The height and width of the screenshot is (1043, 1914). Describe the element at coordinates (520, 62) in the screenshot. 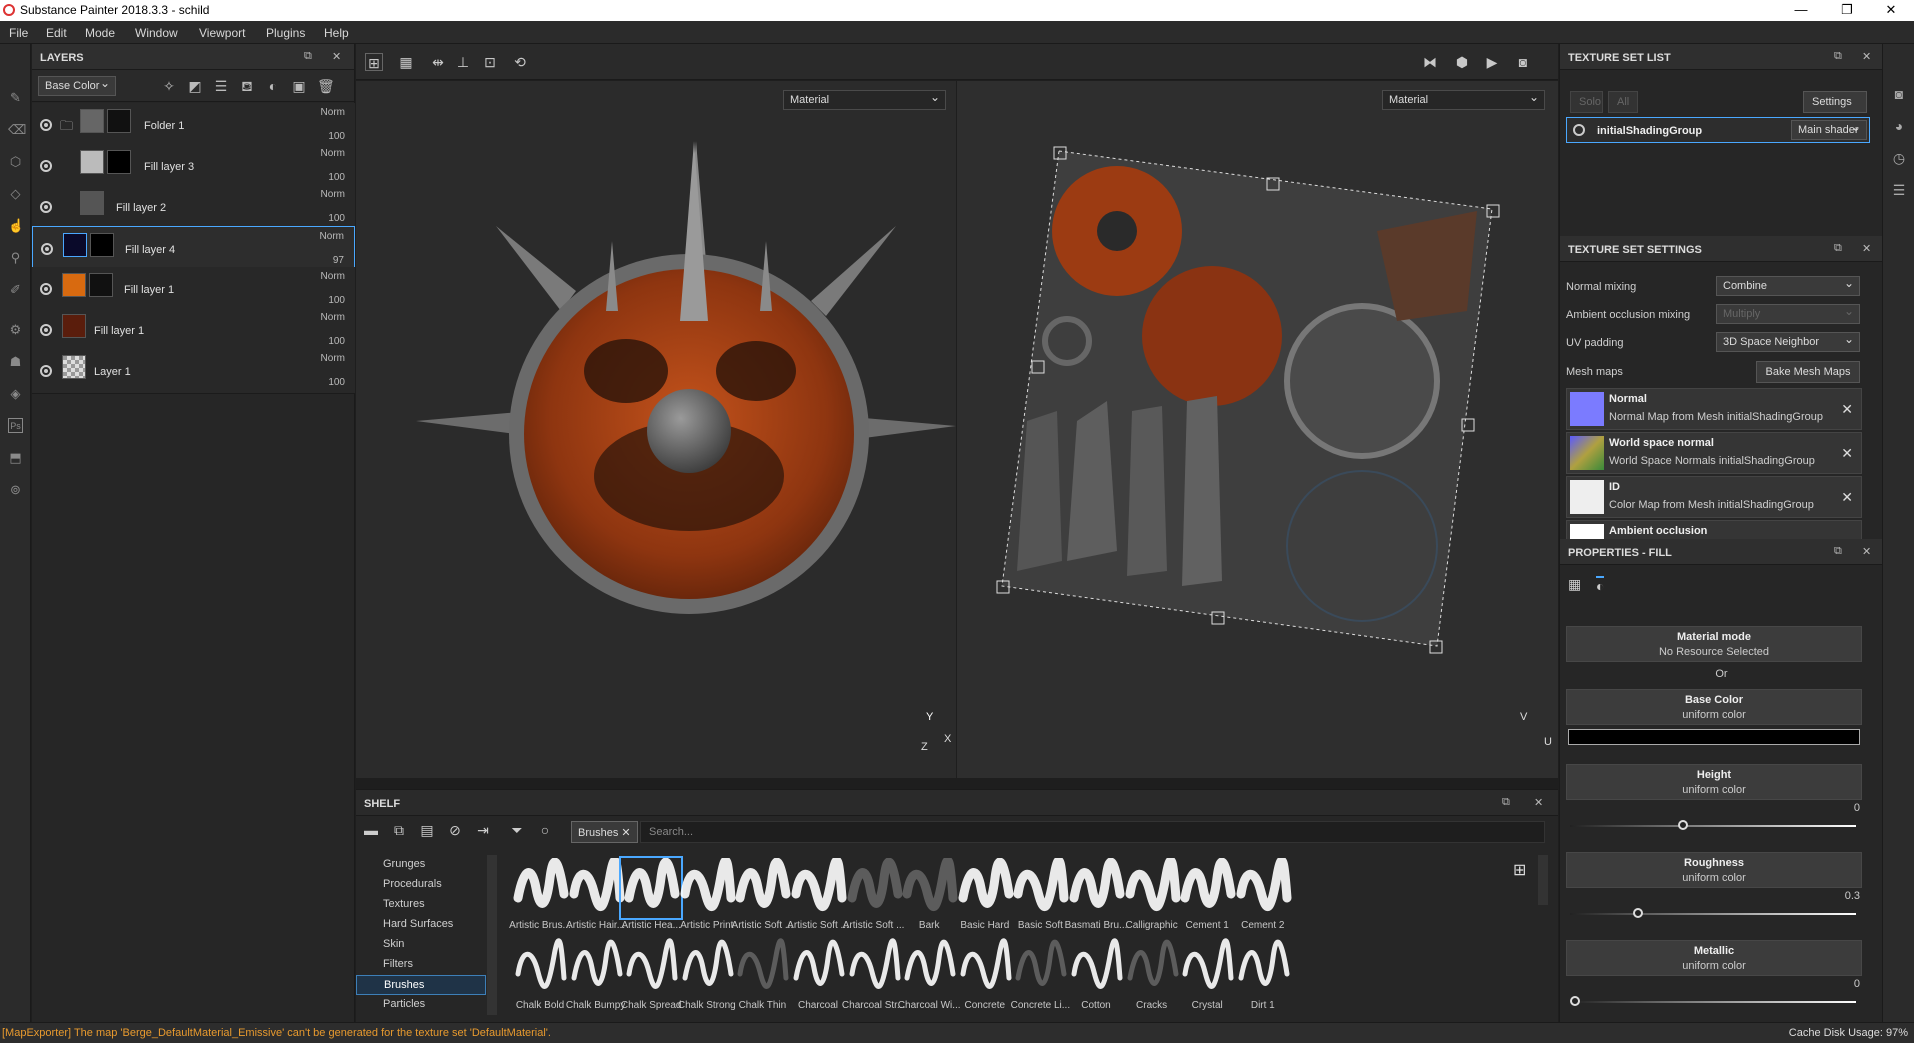

I see `history-icon: ⟲` at that location.